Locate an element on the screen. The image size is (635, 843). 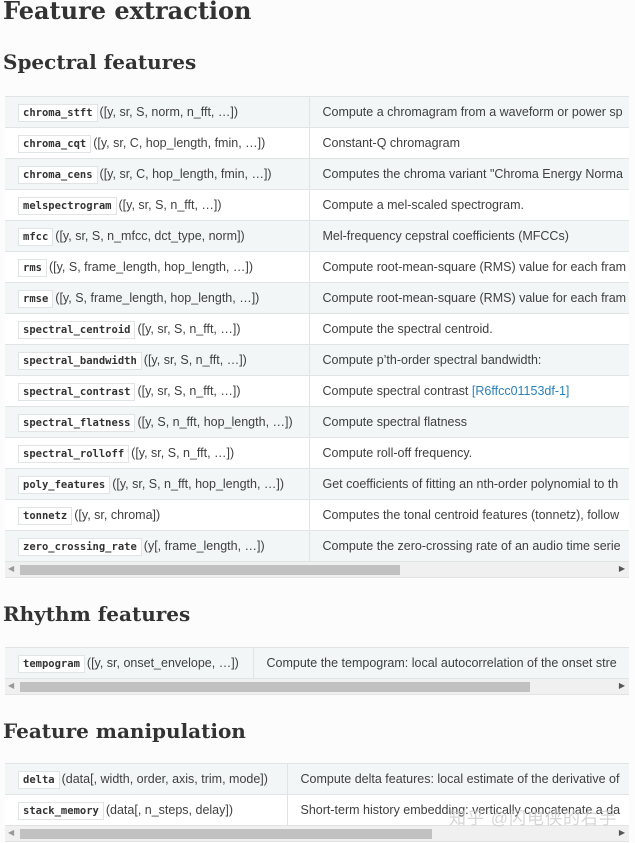
function-signature: ([y, sr, S, n_fft, hop_length, …]) is located at coordinates (198, 484).